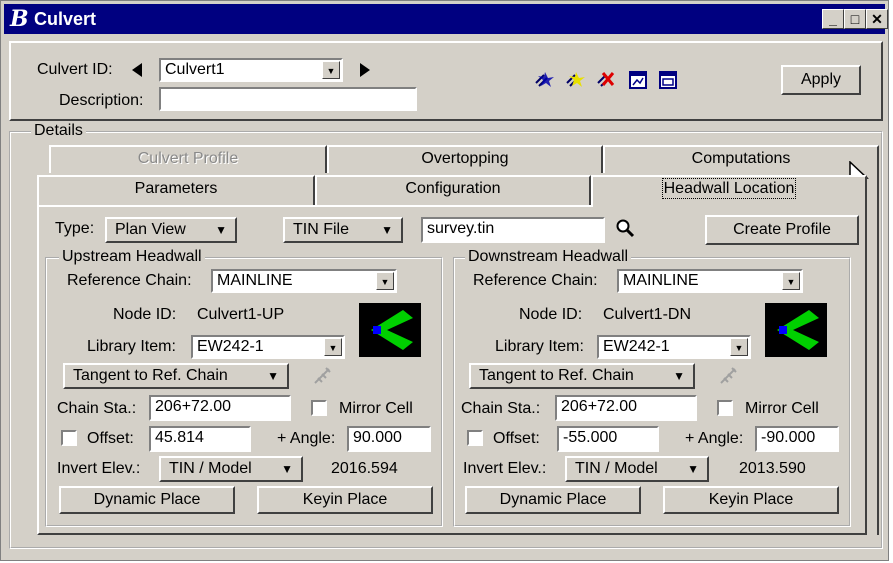  What do you see at coordinates (782, 408) in the screenshot?
I see `downstream-mirror-label: Mirror Cell` at bounding box center [782, 408].